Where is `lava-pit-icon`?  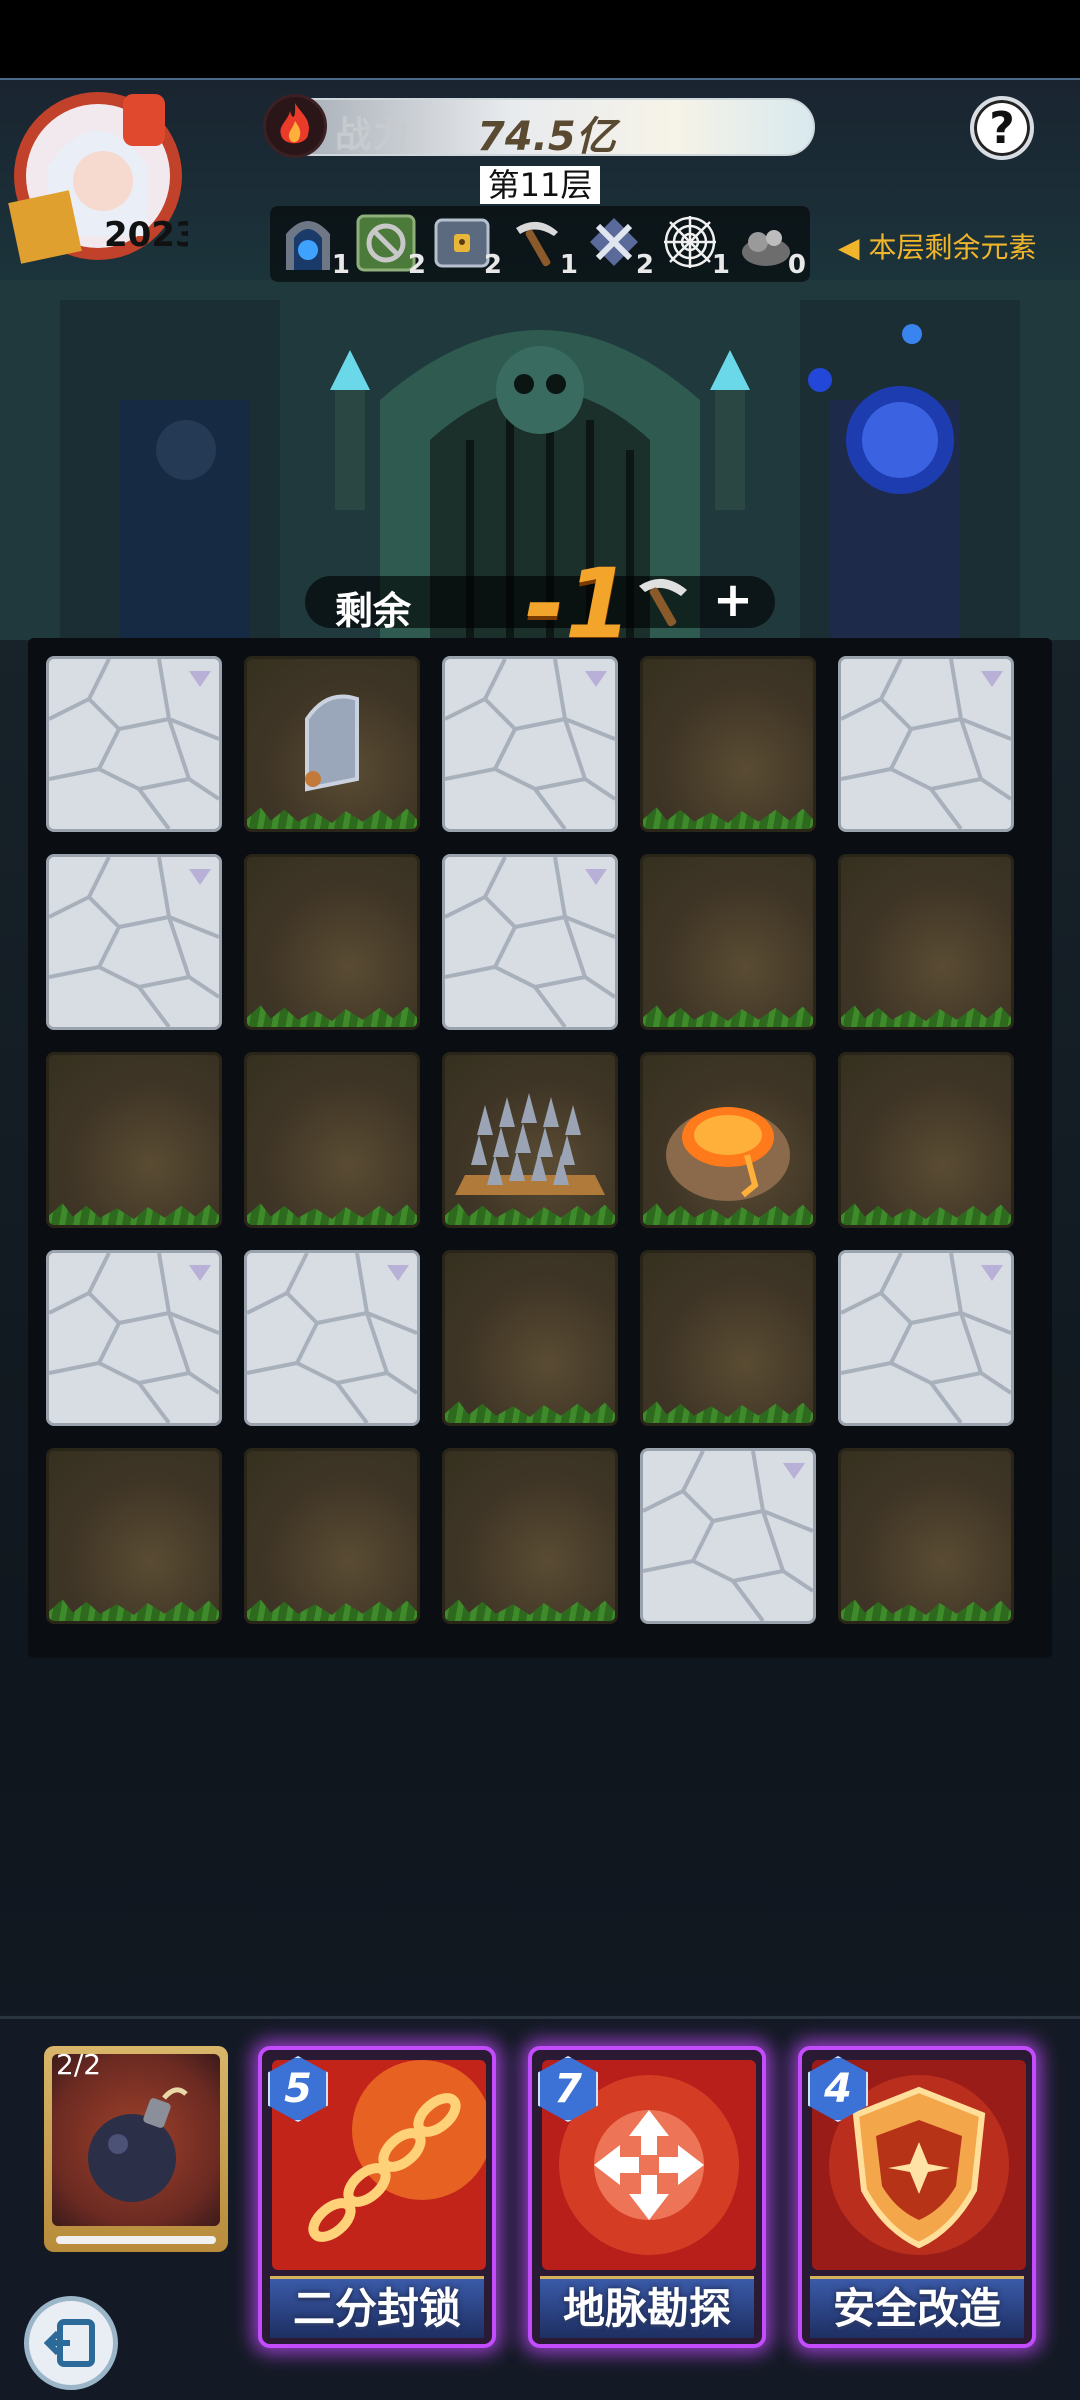 lava-pit-icon is located at coordinates (728, 1140).